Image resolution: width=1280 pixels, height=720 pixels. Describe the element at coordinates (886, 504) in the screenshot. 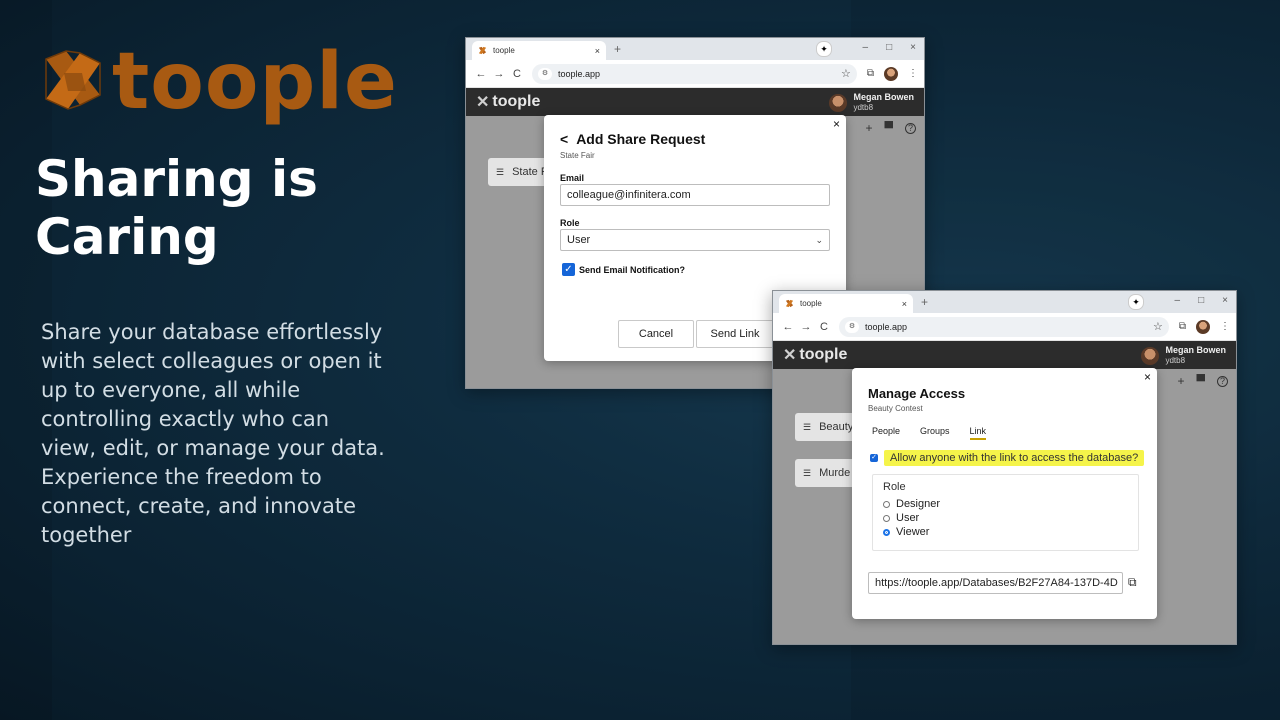

I see `radio-designer` at that location.